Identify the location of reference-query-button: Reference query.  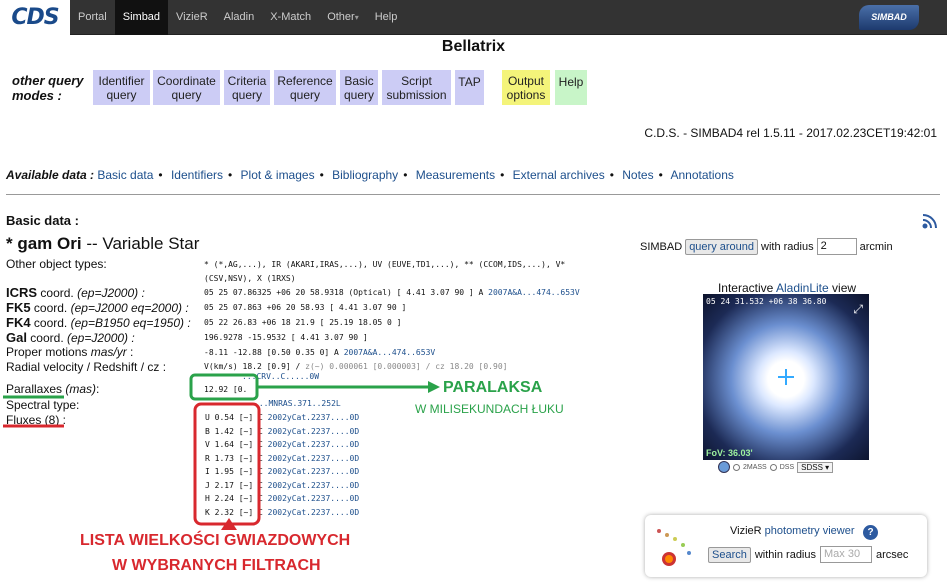
(305, 87).